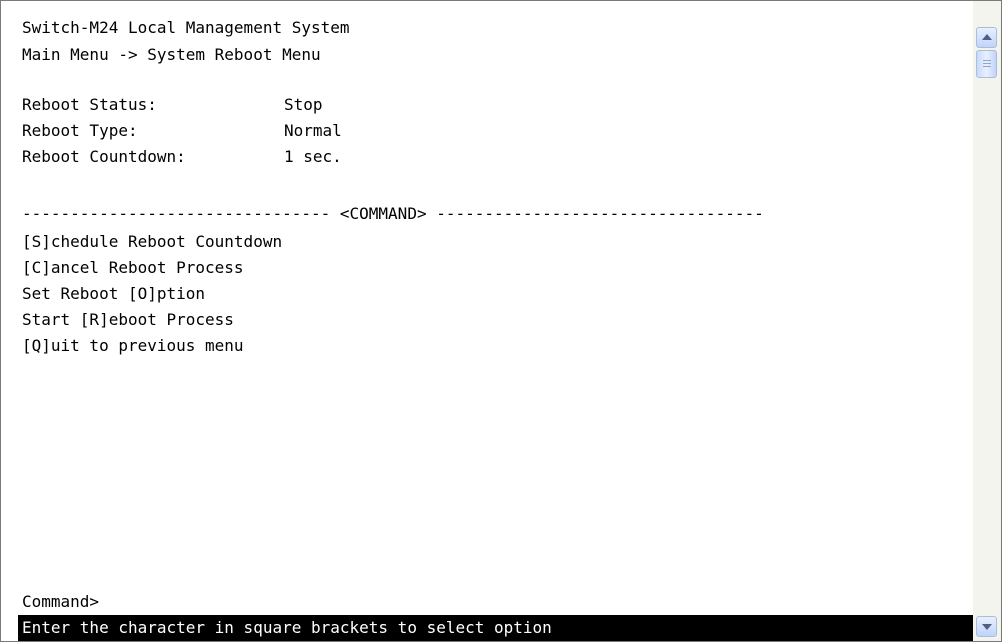  I want to click on breadcrumb: Main Menu -> System Reboot Menu, so click(171, 54).